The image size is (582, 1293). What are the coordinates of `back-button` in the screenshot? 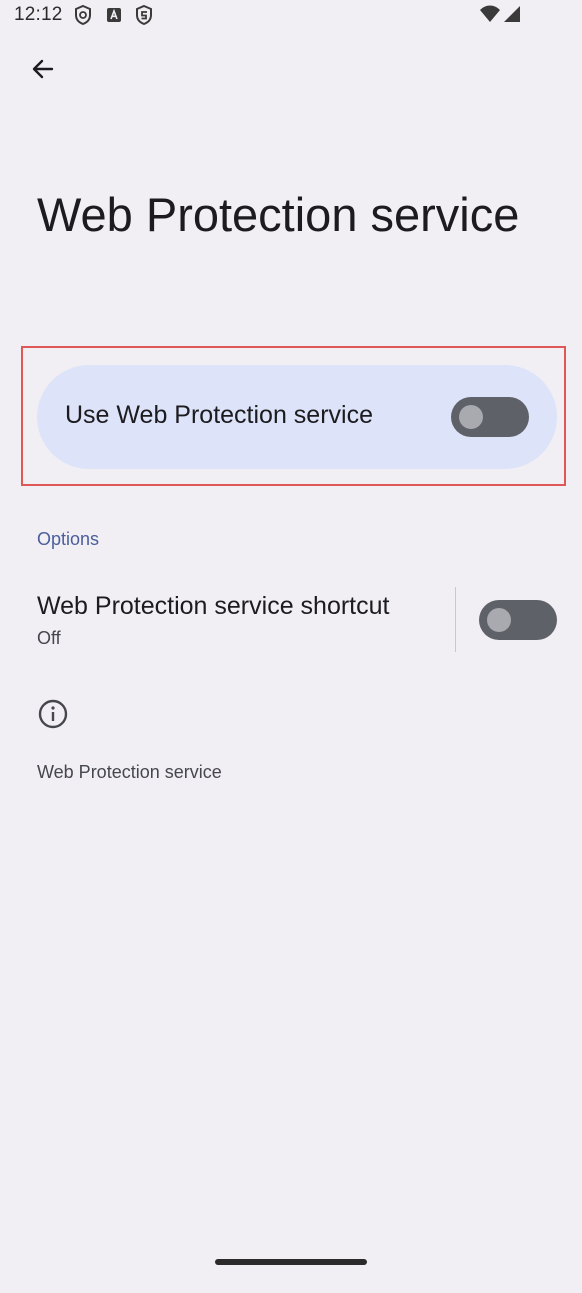 It's located at (43, 71).